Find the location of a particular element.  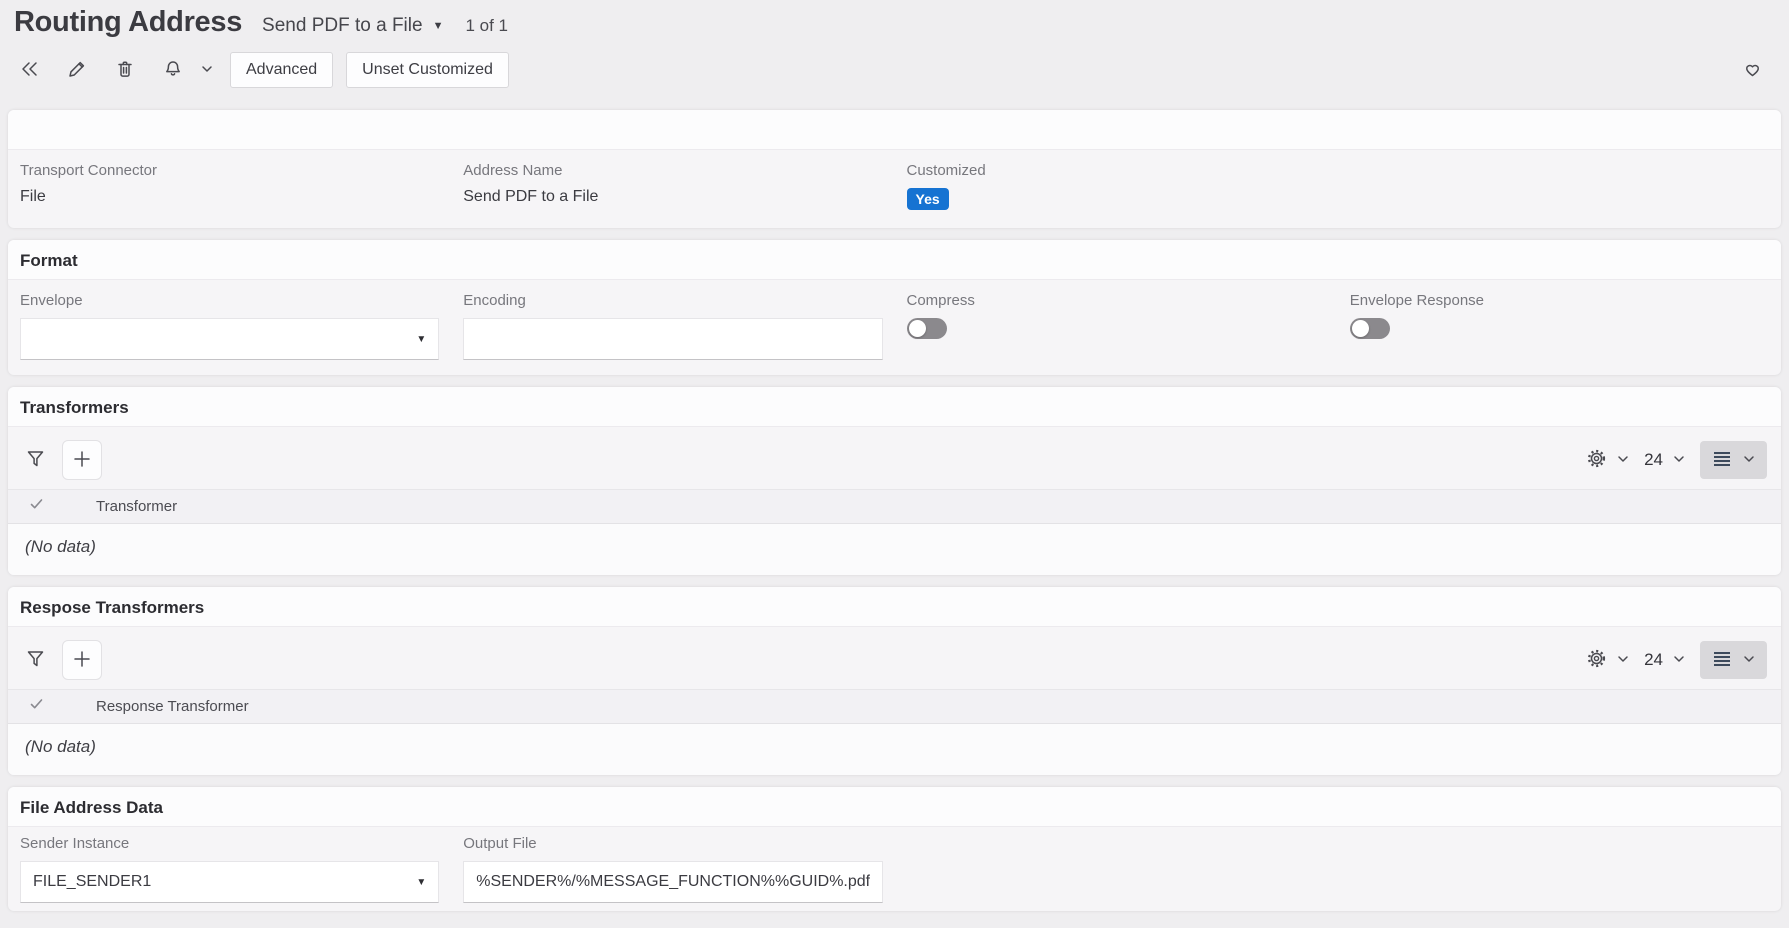

field-output-file: Output File is located at coordinates (673, 869).